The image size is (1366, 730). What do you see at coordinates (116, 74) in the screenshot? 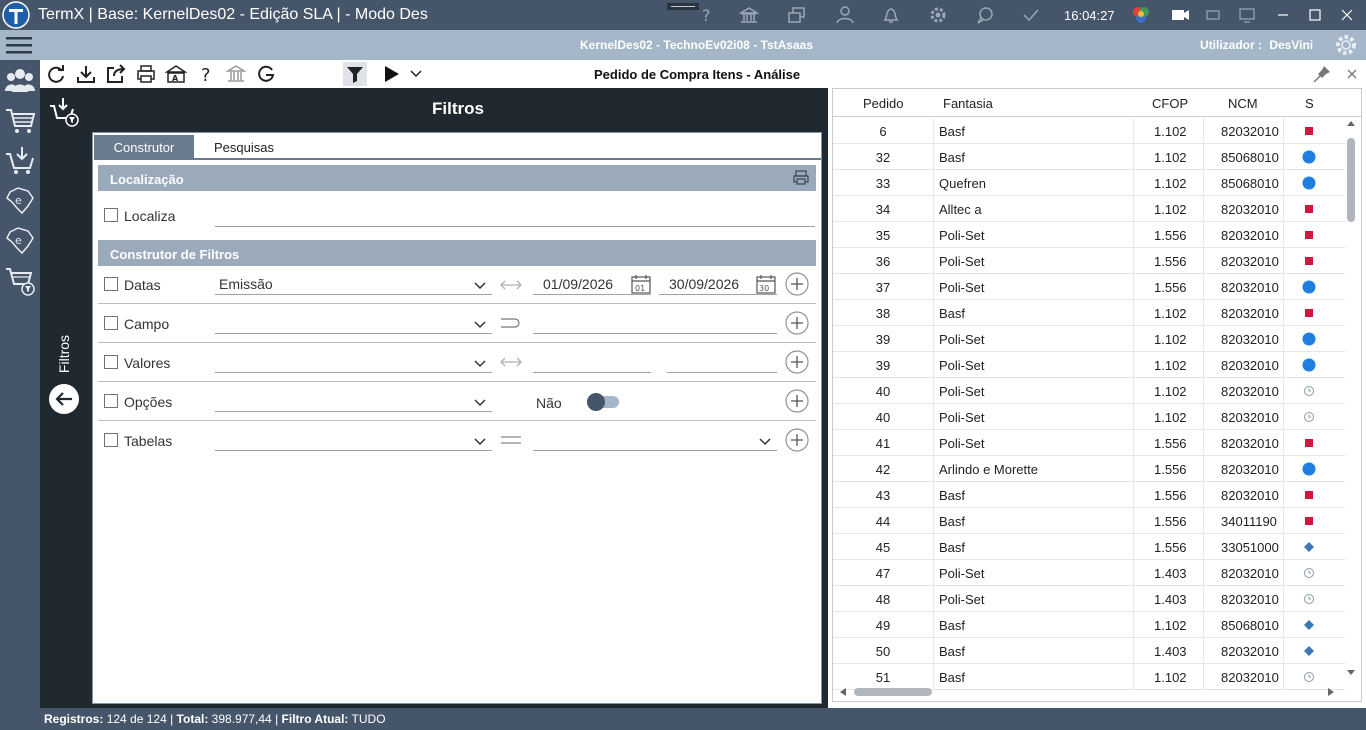
I see `export-icon` at bounding box center [116, 74].